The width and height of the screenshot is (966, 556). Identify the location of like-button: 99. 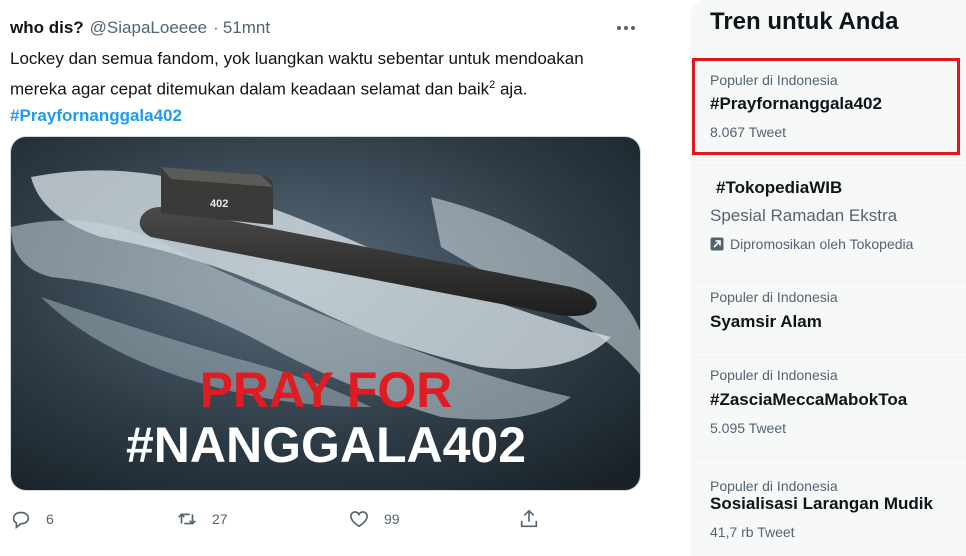
(374, 519).